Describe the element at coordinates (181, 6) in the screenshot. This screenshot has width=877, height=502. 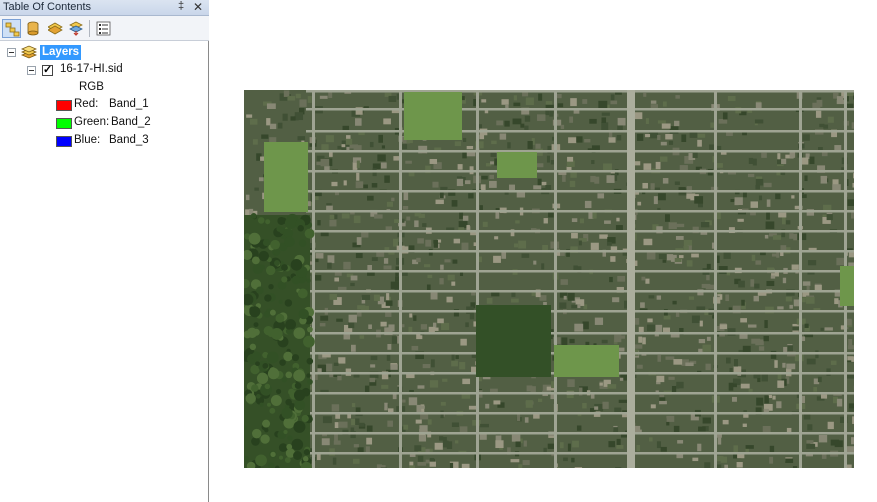
I see `pin-icon: ‡` at that location.